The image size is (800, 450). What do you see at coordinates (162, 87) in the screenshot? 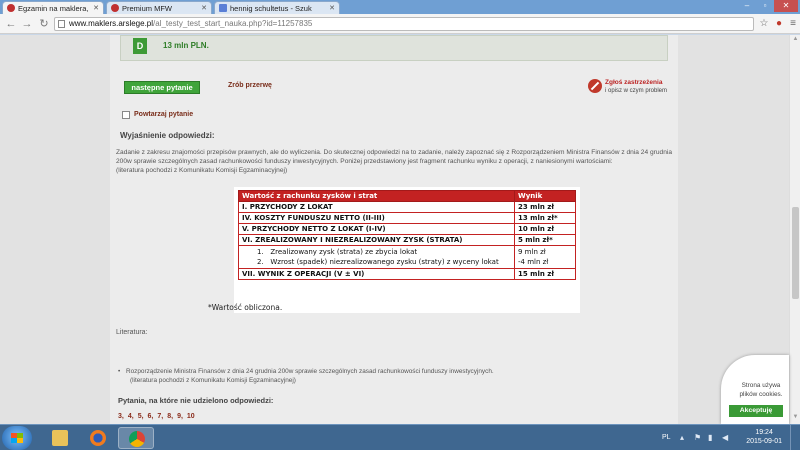
I see `next-question-button: następne pytanie` at bounding box center [162, 87].